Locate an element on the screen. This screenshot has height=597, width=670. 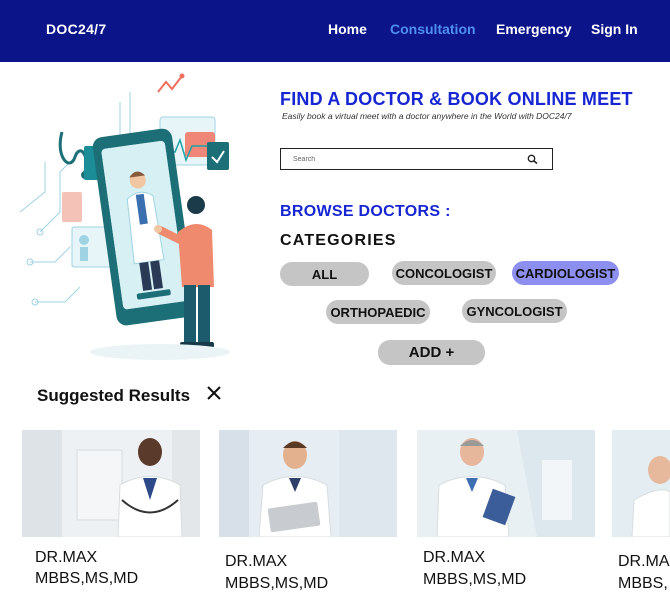
search-bar is located at coordinates (416, 159).